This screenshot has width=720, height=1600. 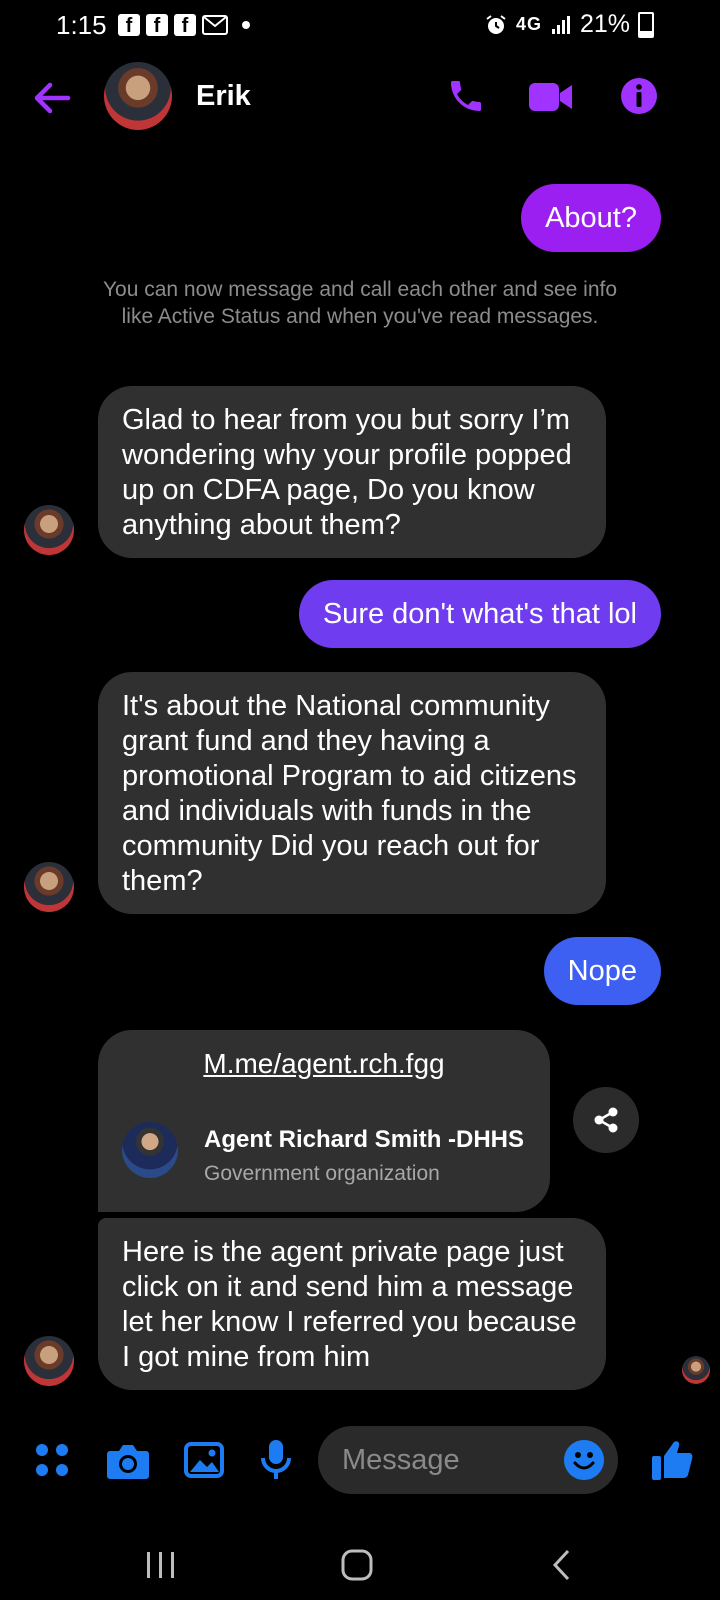 I want to click on phone-icon, so click(x=466, y=96).